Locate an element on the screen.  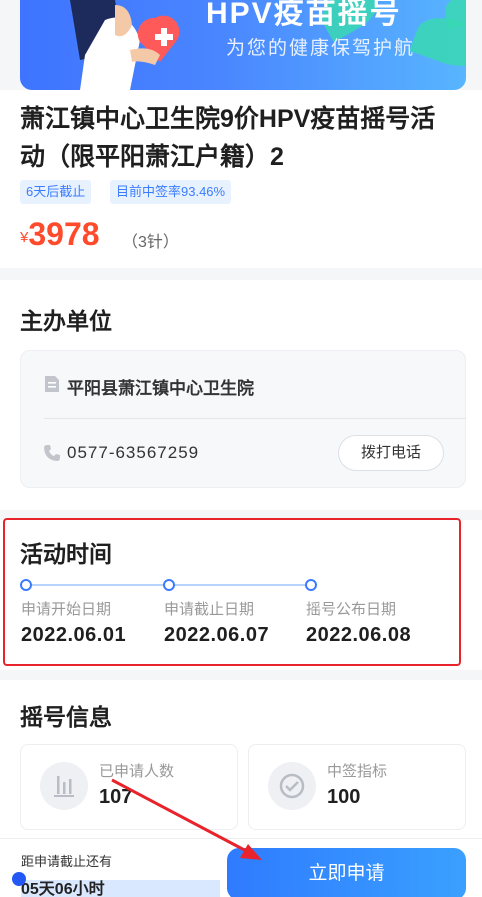
stat-value: 107 is located at coordinates (116, 797).